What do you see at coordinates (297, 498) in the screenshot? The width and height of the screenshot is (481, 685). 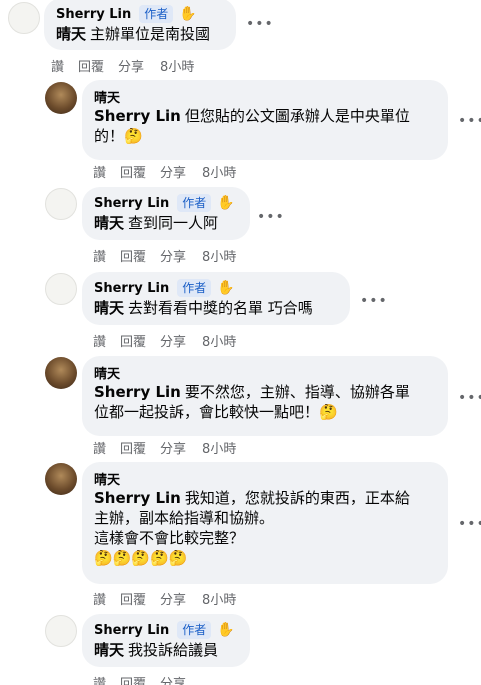 I see `comment-text: 我知道，您就投訴的東西，正本給` at bounding box center [297, 498].